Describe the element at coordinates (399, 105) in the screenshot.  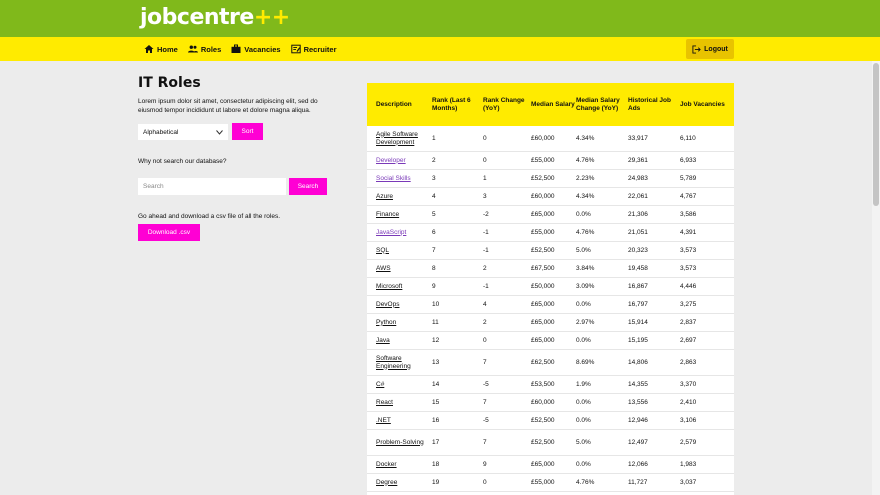
I see `column-header: Description` at that location.